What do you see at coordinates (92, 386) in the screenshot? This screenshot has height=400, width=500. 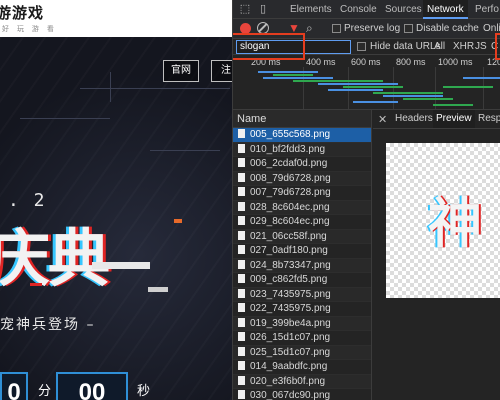 I see `countdown-seconds: 00` at bounding box center [92, 386].